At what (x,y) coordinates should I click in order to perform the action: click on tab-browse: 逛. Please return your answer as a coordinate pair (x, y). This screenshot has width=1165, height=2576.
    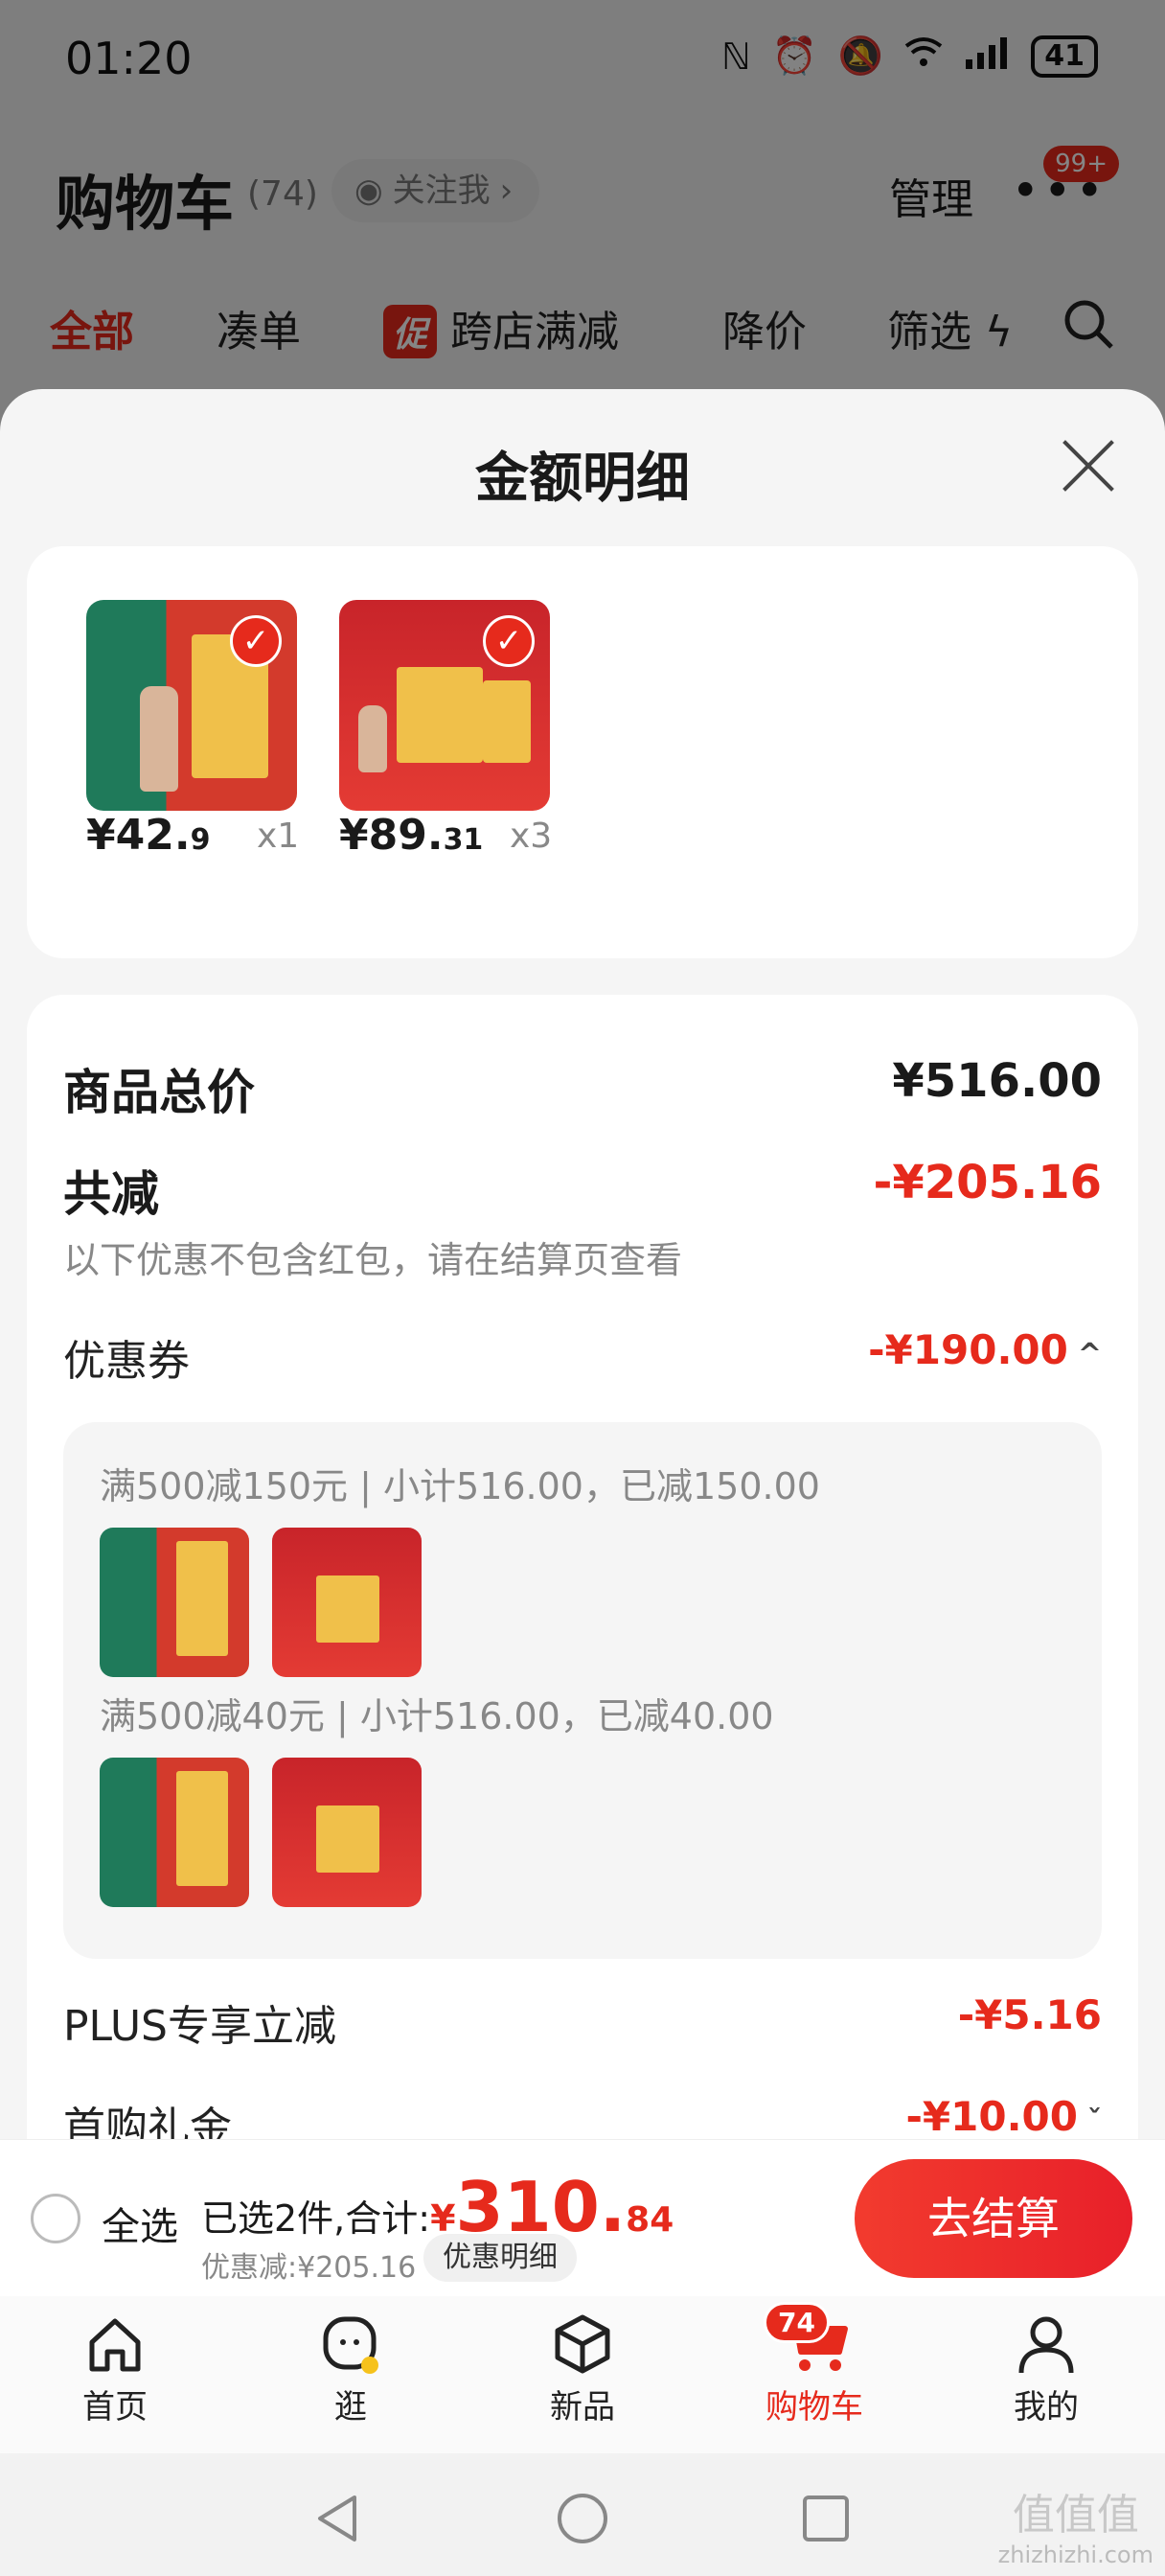
    Looking at the image, I should click on (351, 2370).